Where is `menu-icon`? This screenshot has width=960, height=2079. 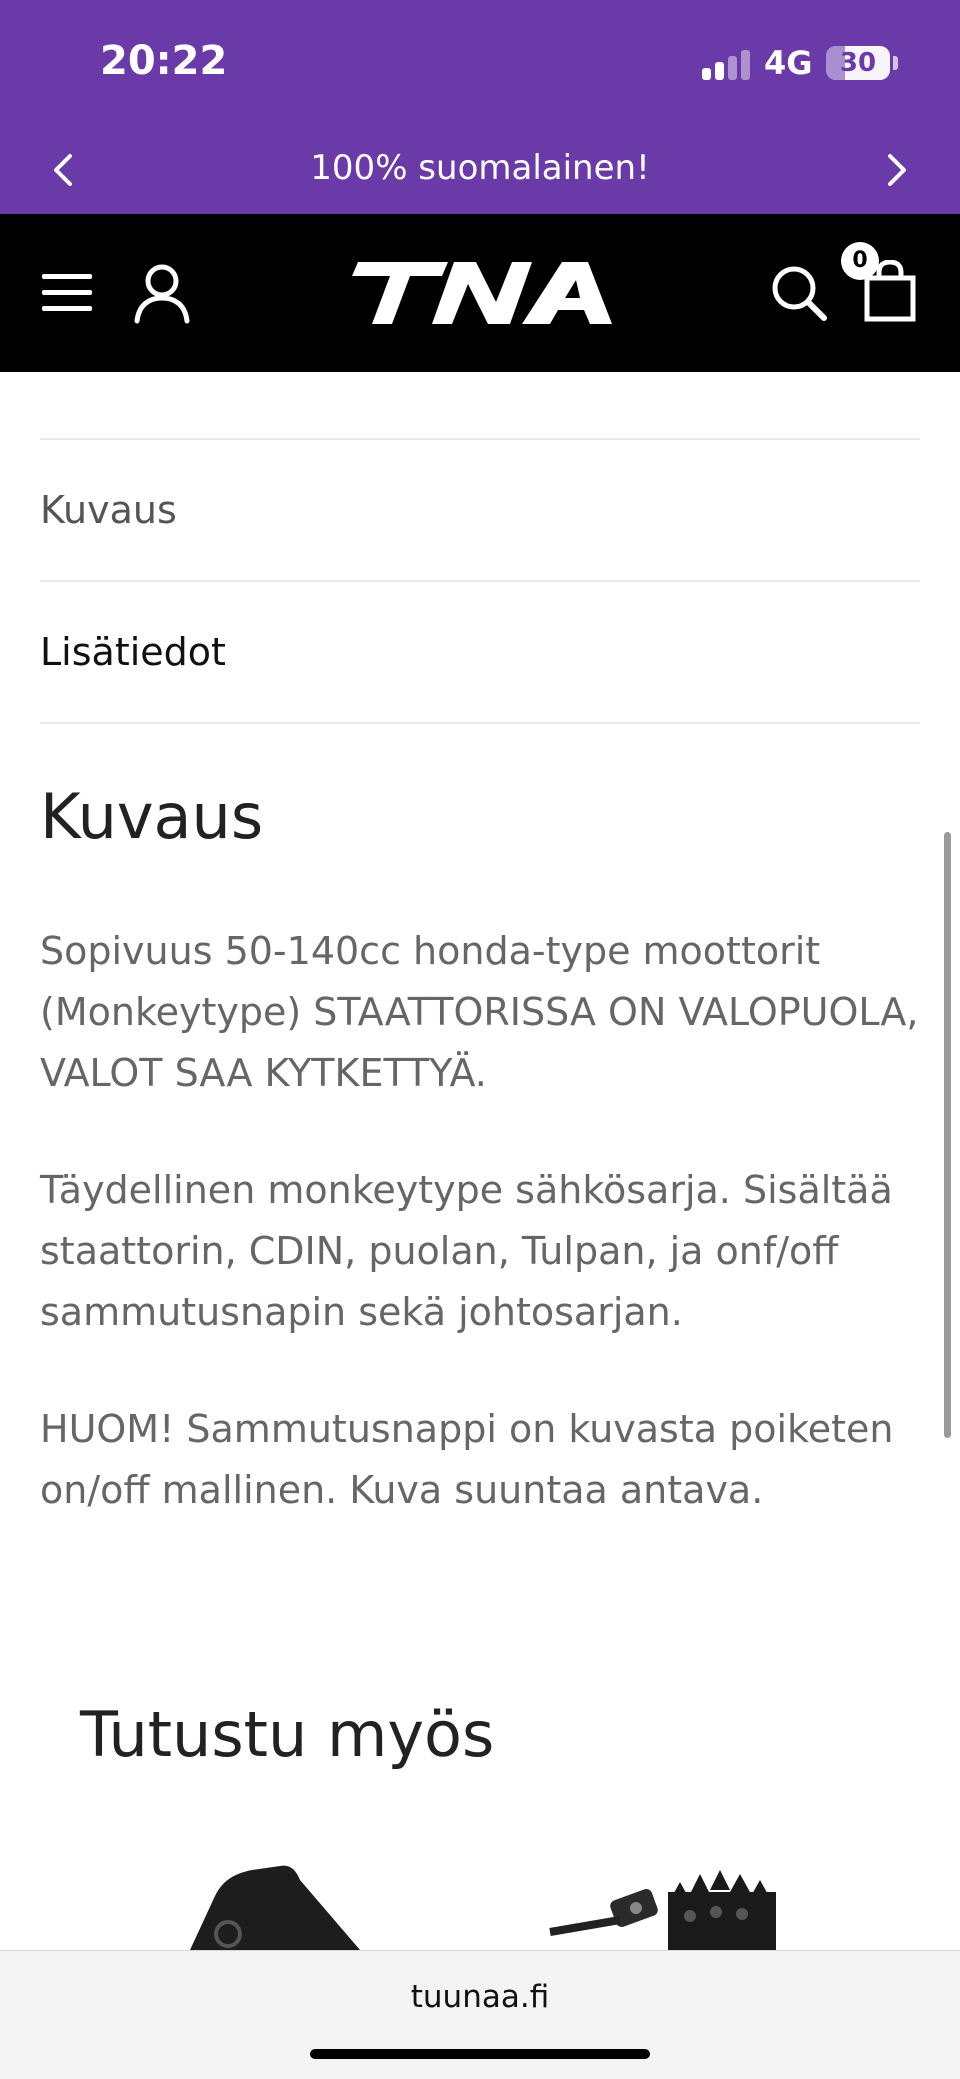 menu-icon is located at coordinates (68, 293).